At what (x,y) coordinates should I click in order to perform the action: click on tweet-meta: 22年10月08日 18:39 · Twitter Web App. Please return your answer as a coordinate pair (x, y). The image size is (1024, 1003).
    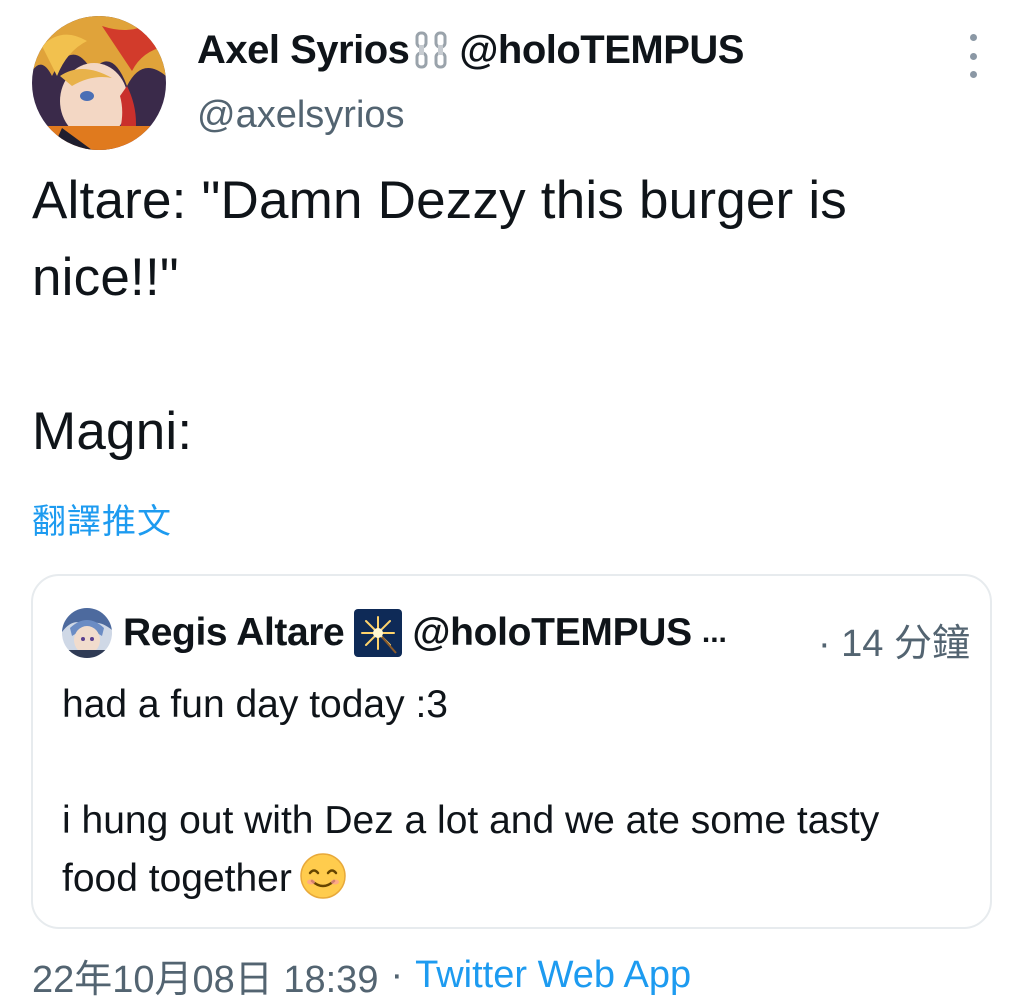
    Looking at the image, I should click on (361, 975).